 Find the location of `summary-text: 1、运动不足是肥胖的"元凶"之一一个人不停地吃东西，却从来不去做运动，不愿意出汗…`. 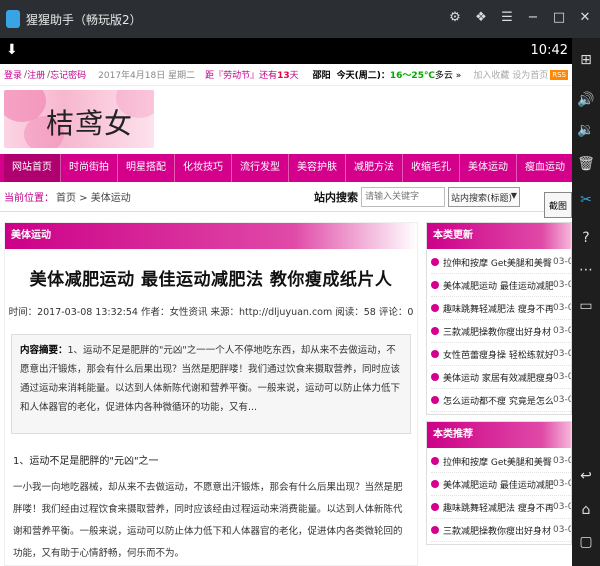

summary-text: 1、运动不足是肥胖的"元凶"之一一个人不停地吃东西，却从来不去做运动，不愿意出汗… is located at coordinates (210, 379).